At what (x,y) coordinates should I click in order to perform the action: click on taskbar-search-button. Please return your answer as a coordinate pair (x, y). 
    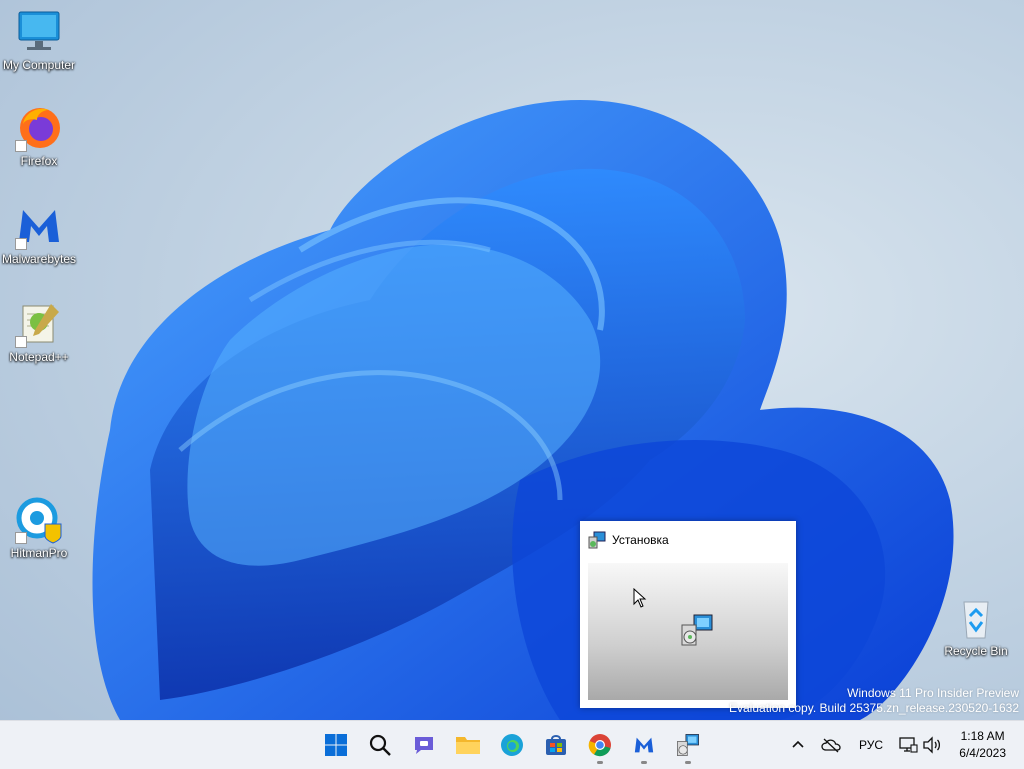
    Looking at the image, I should click on (380, 745).